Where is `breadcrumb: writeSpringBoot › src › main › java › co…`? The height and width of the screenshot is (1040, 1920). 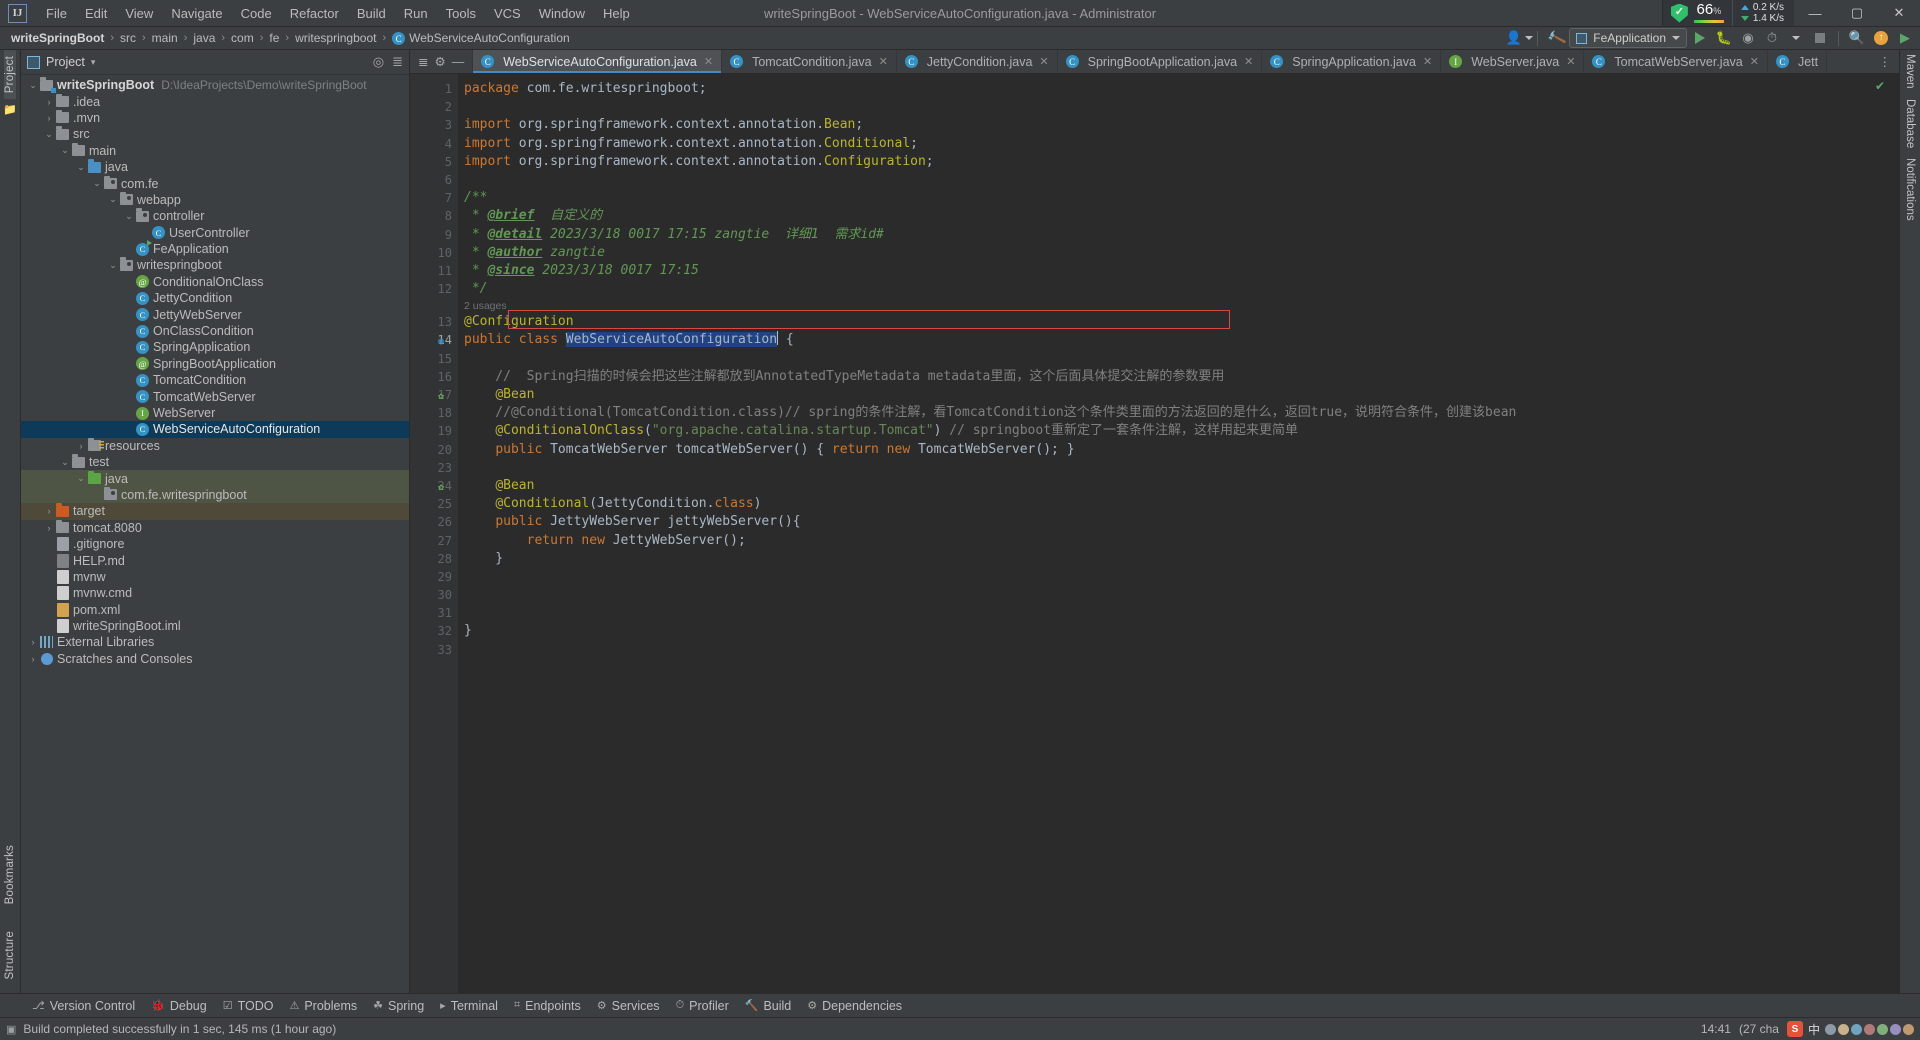
breadcrumb: writeSpringBoot › src › main › java › co… is located at coordinates (290, 38).